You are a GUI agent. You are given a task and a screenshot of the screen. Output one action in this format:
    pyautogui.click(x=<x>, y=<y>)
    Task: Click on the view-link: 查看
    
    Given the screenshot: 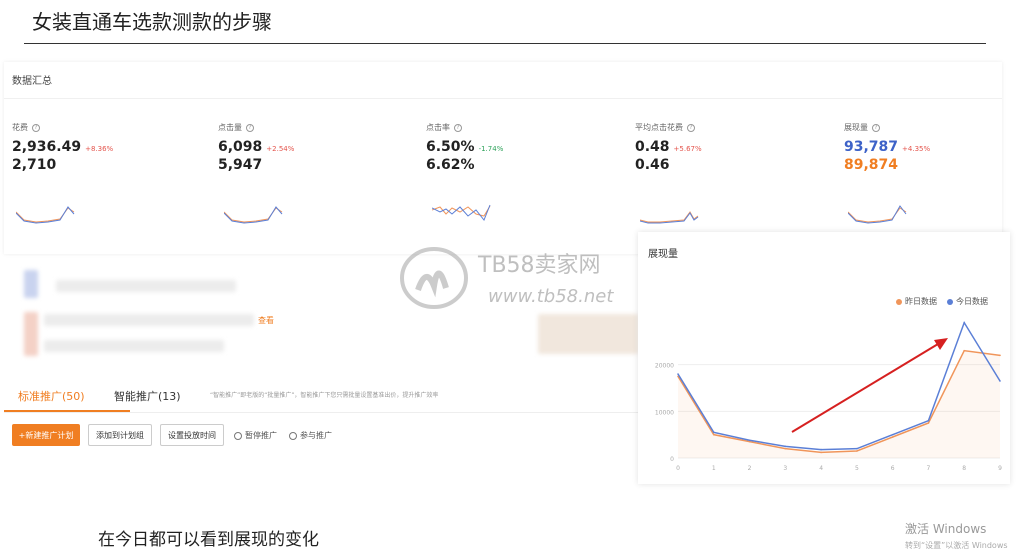 What is the action you would take?
    pyautogui.click(x=266, y=320)
    